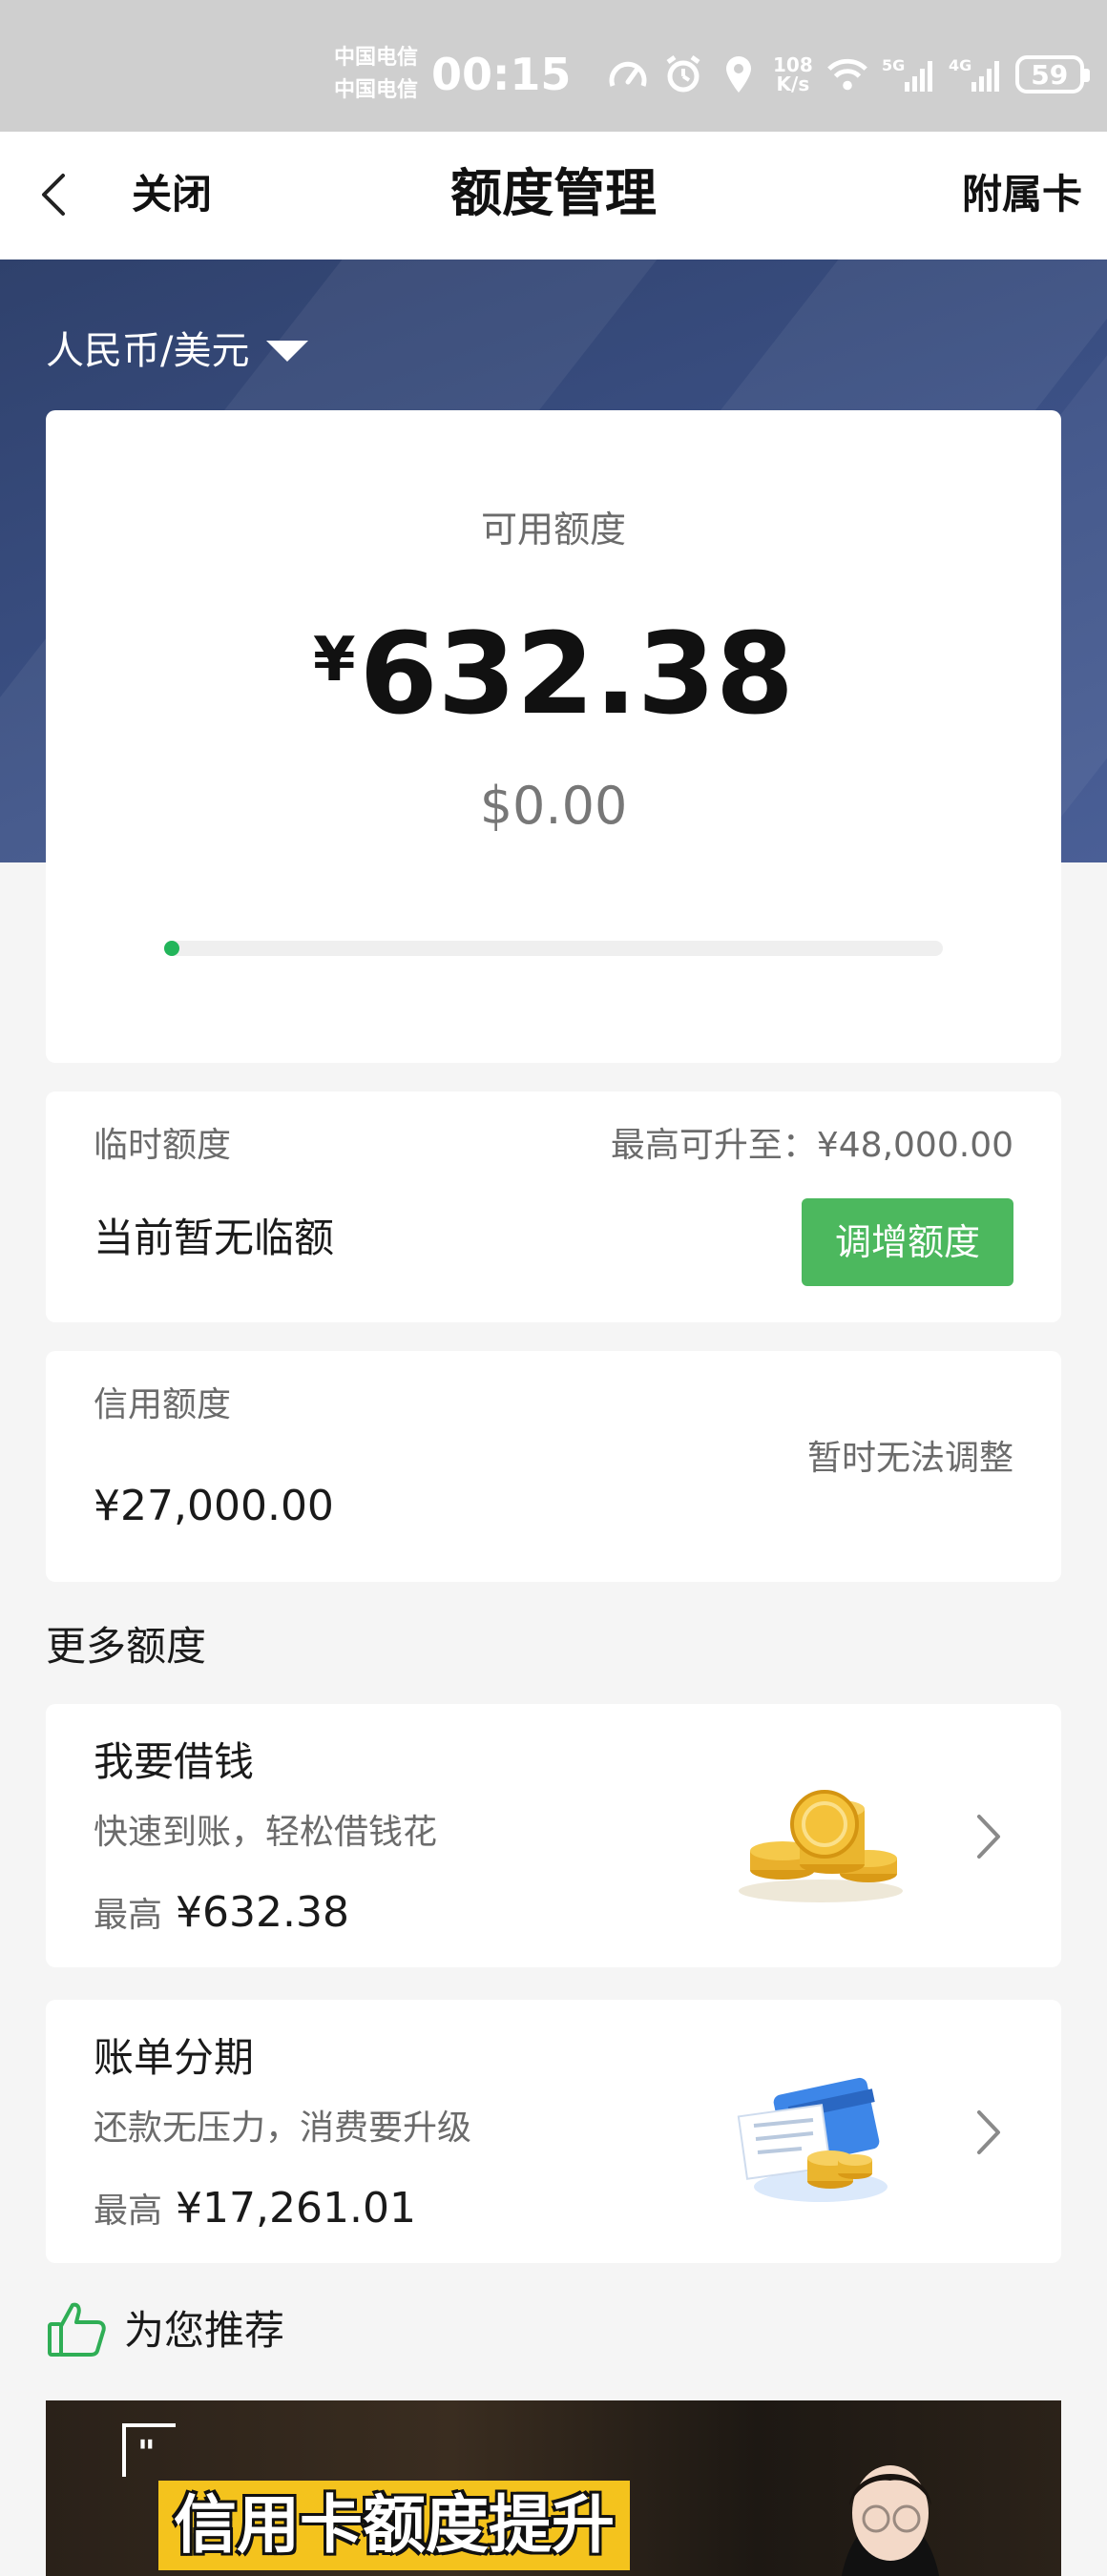  Describe the element at coordinates (77, 2330) in the screenshot. I see `thumbs-up-icon` at that location.